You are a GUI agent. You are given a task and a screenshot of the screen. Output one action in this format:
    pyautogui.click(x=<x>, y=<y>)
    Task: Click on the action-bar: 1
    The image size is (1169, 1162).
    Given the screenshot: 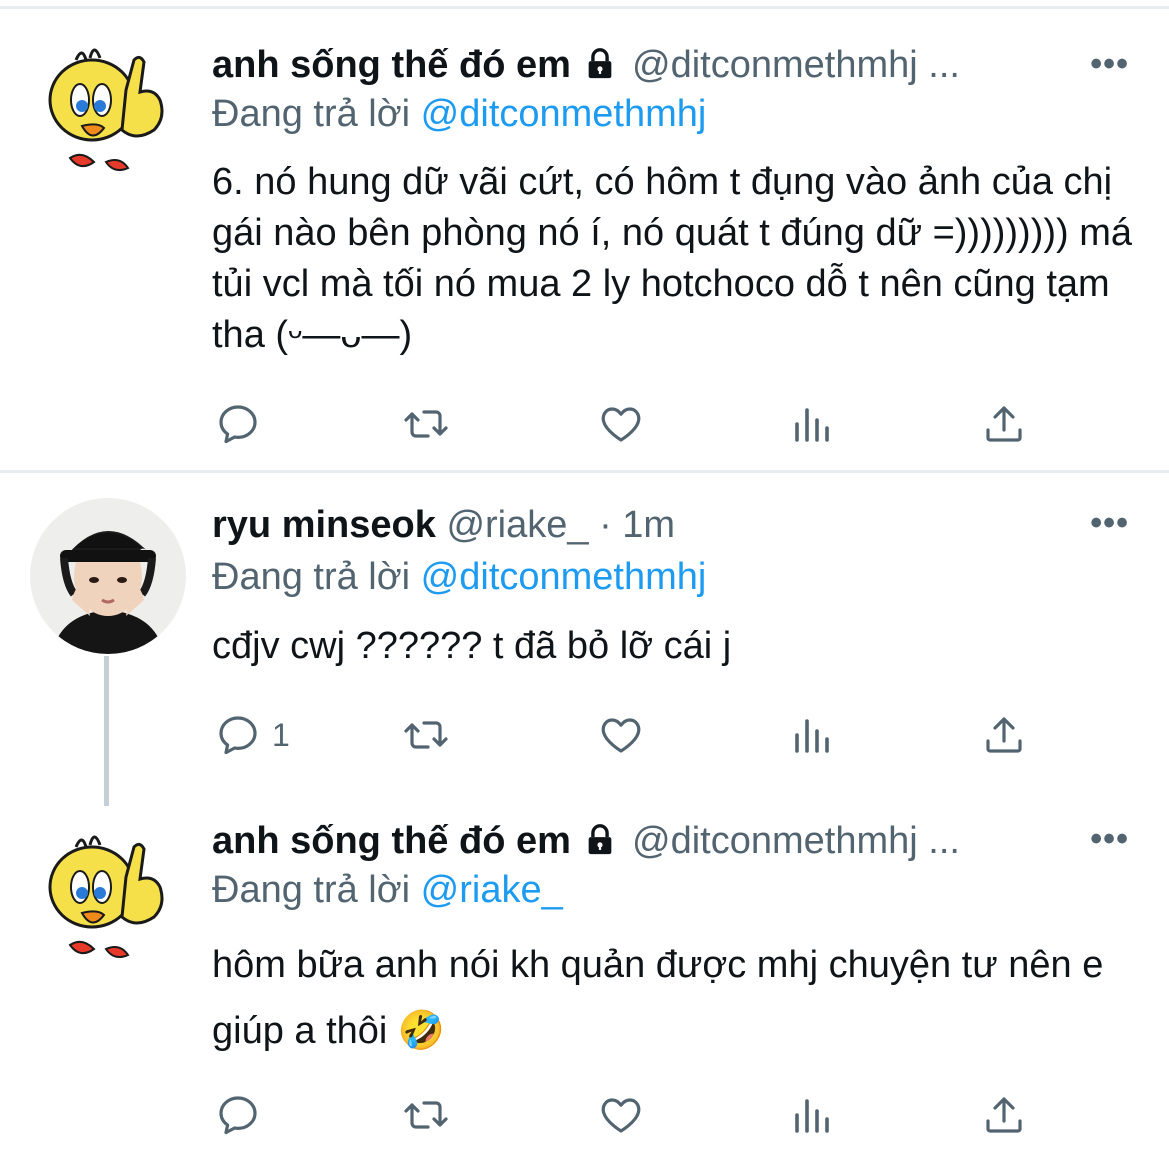 What is the action you would take?
    pyautogui.click(x=642, y=735)
    